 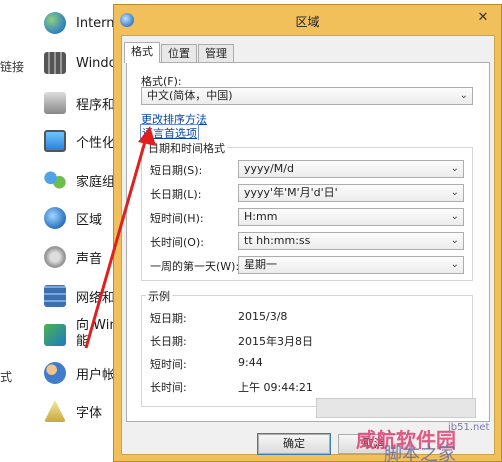 I want to click on cp-item-label: Intern, so click(x=95, y=23).